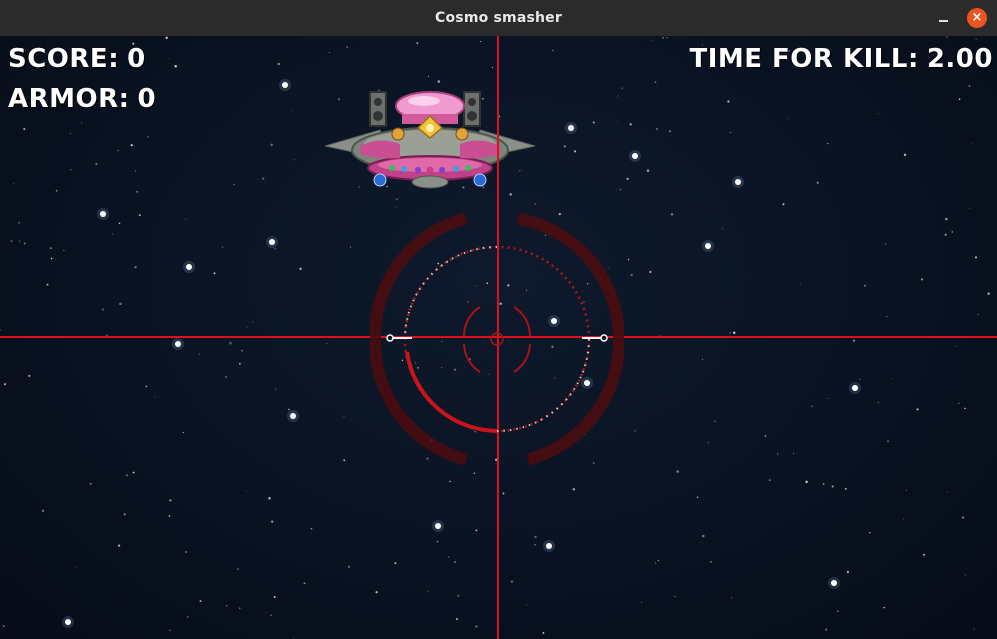  What do you see at coordinates (841, 59) in the screenshot?
I see `kill-timer-display: TIME FOR KILL: 2.00` at bounding box center [841, 59].